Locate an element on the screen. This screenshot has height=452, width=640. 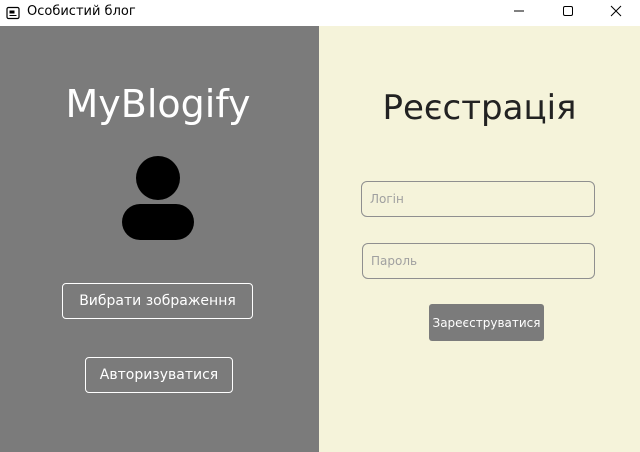
login-field is located at coordinates (478, 199).